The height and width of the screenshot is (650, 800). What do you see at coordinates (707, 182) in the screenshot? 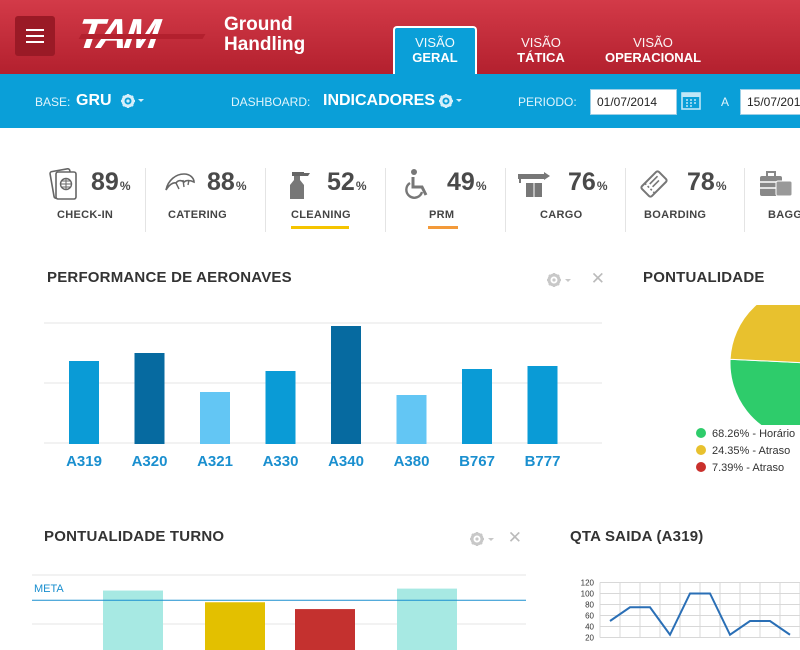
I see `kpi-value: 78%` at bounding box center [707, 182].